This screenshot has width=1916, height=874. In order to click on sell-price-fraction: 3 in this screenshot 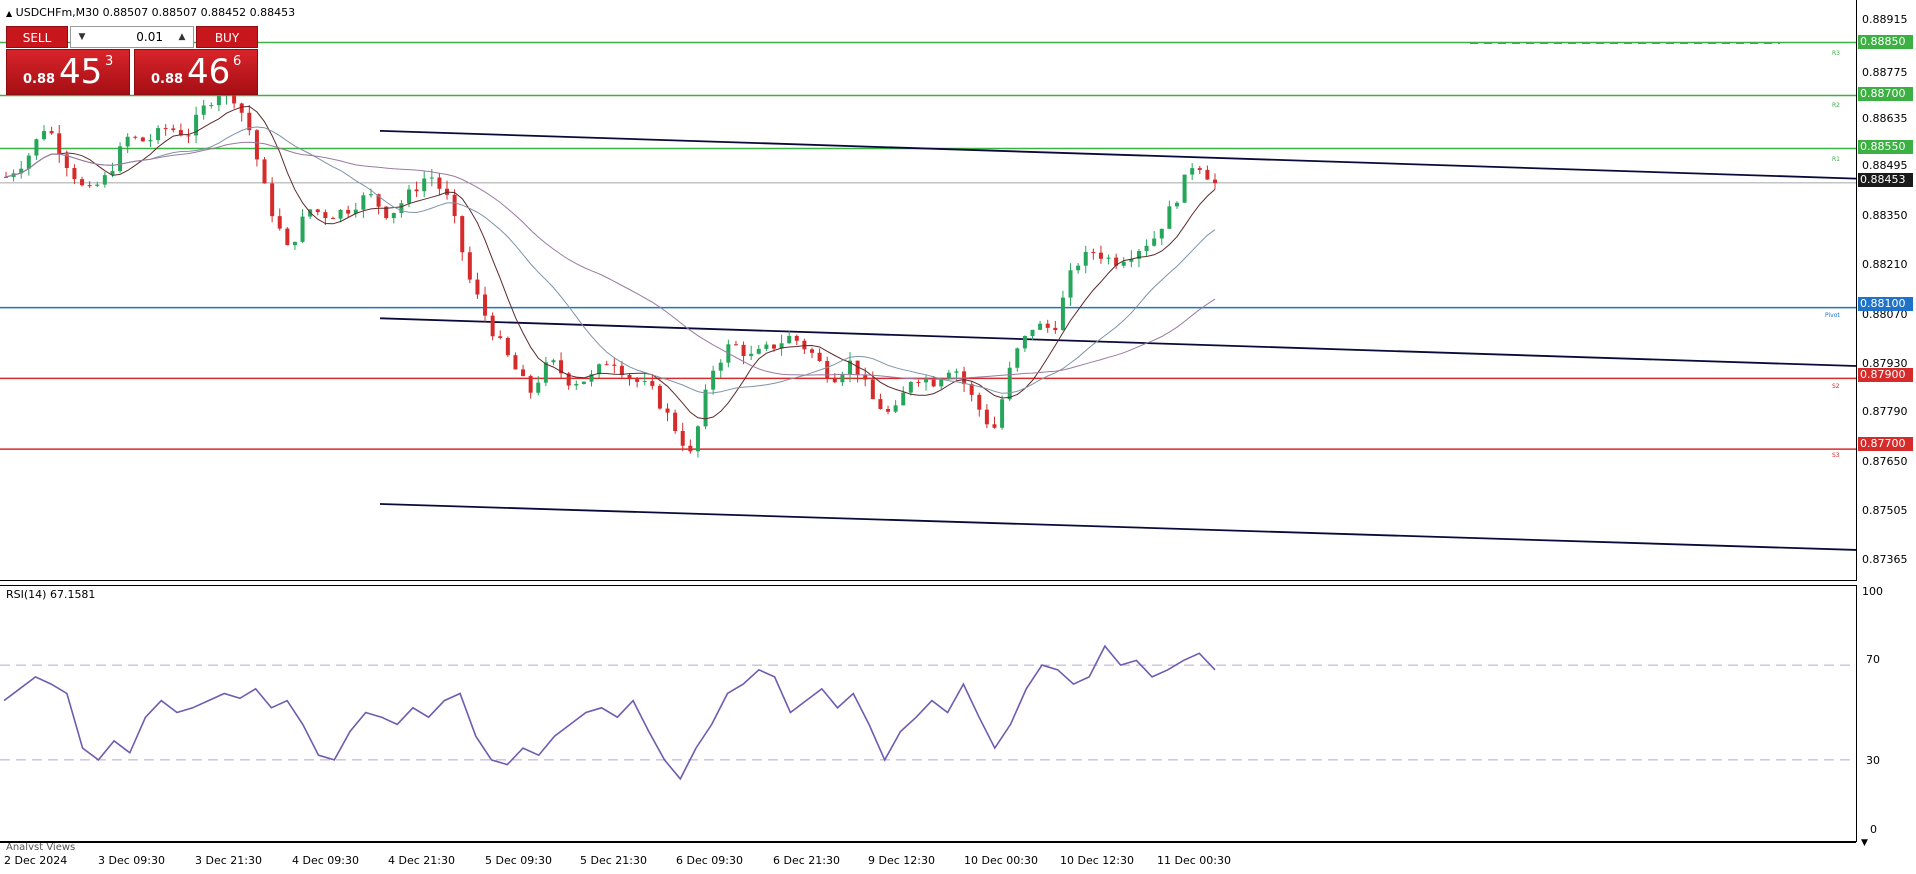, I will do `click(109, 61)`.